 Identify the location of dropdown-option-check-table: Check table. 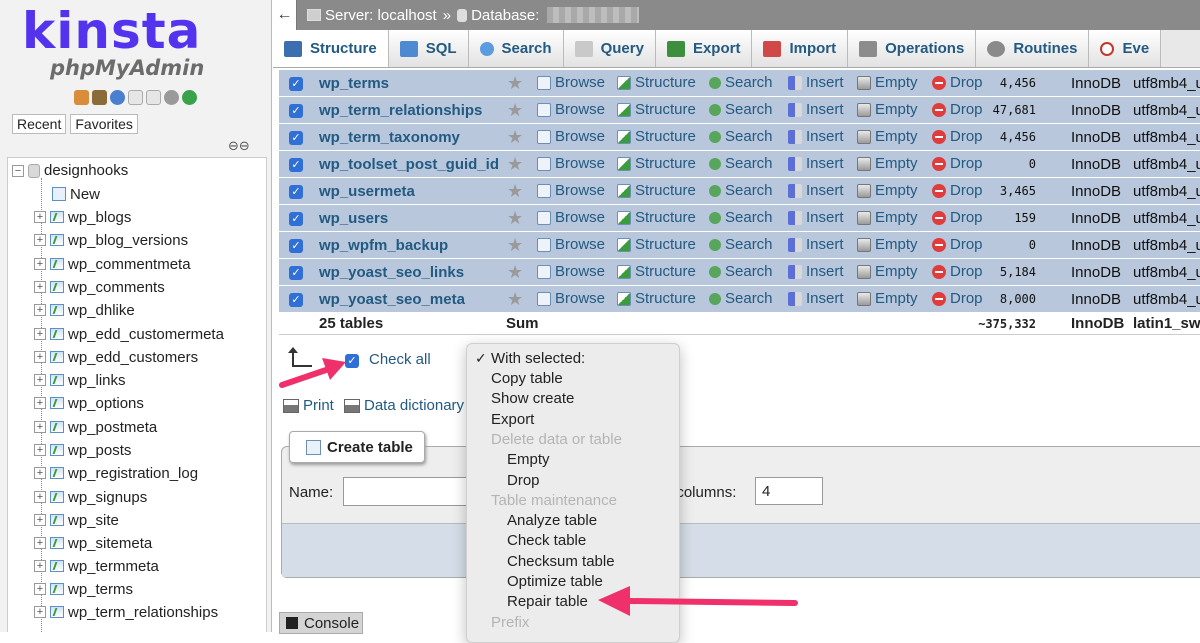
(546, 540).